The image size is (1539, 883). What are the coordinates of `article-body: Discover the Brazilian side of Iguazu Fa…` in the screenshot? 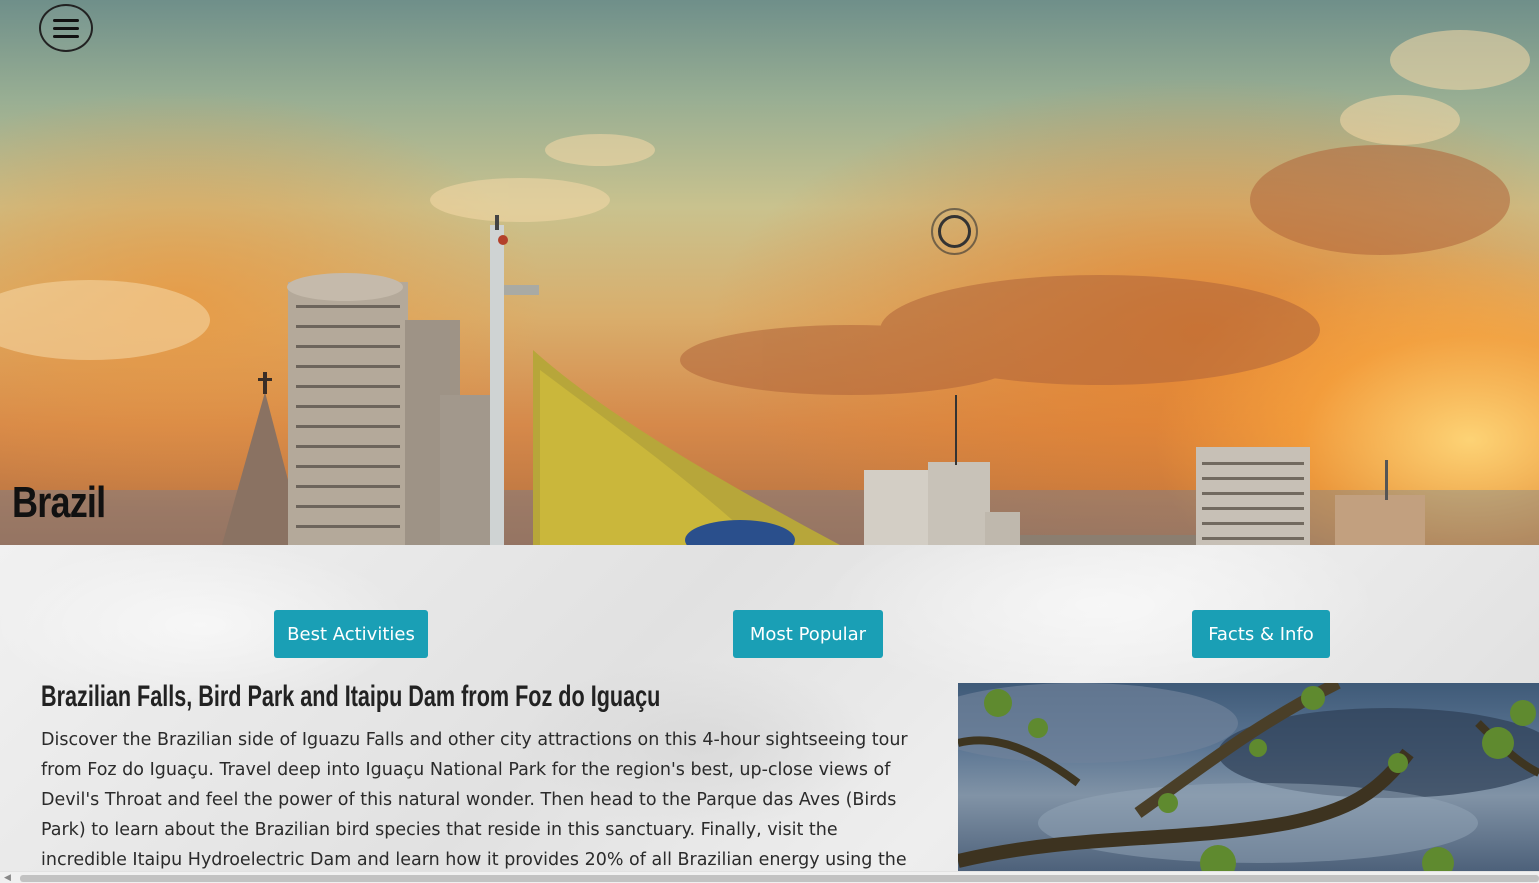 It's located at (474, 800).